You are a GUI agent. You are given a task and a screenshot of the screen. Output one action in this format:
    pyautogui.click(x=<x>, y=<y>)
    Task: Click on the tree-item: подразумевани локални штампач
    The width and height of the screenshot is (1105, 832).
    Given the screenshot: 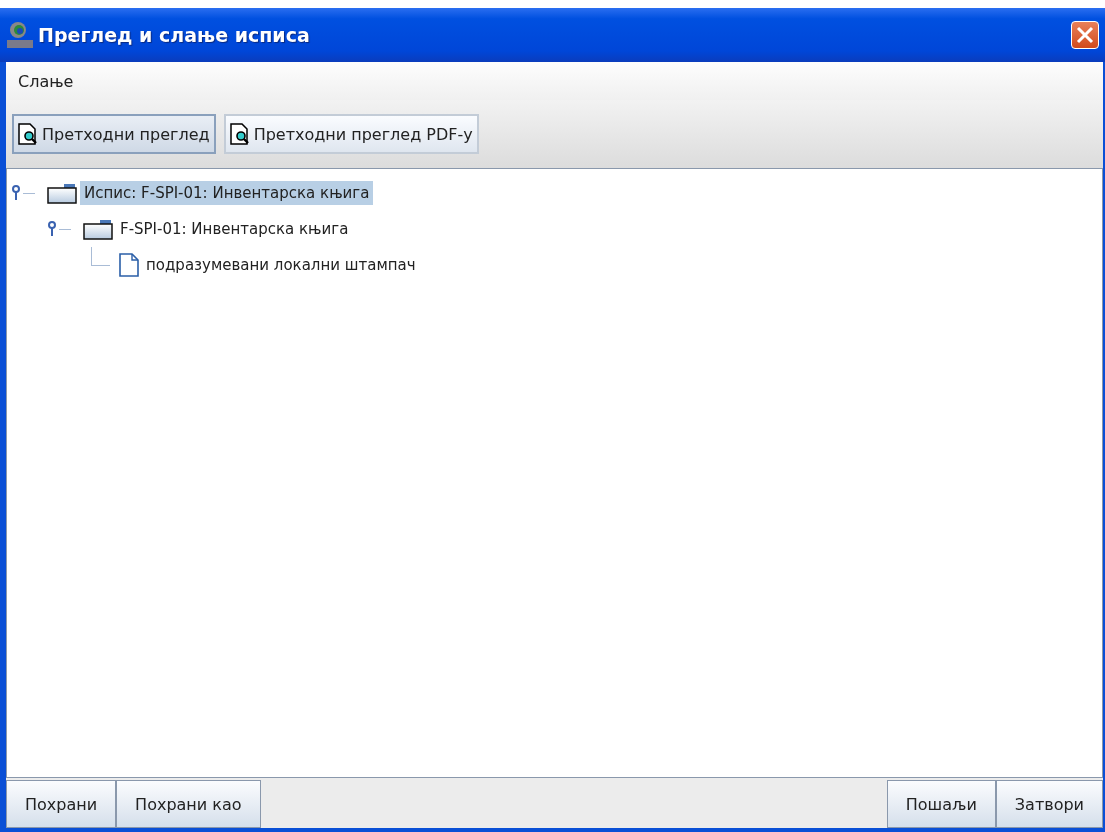 What is the action you would take?
    pyautogui.click(x=281, y=265)
    